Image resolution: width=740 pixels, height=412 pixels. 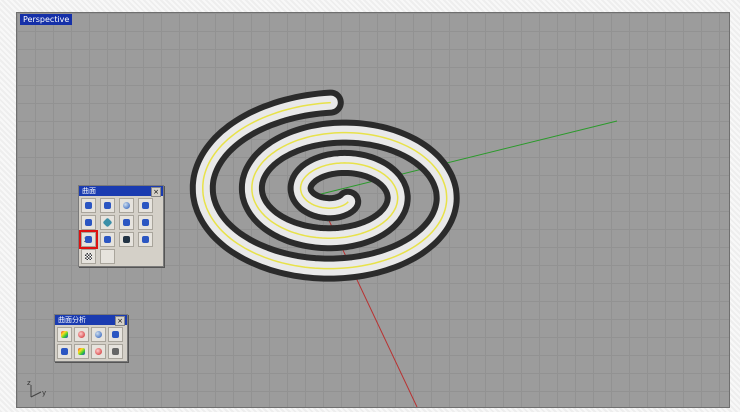 What do you see at coordinates (46, 19) in the screenshot?
I see `viewport-title: Perspective` at bounding box center [46, 19].